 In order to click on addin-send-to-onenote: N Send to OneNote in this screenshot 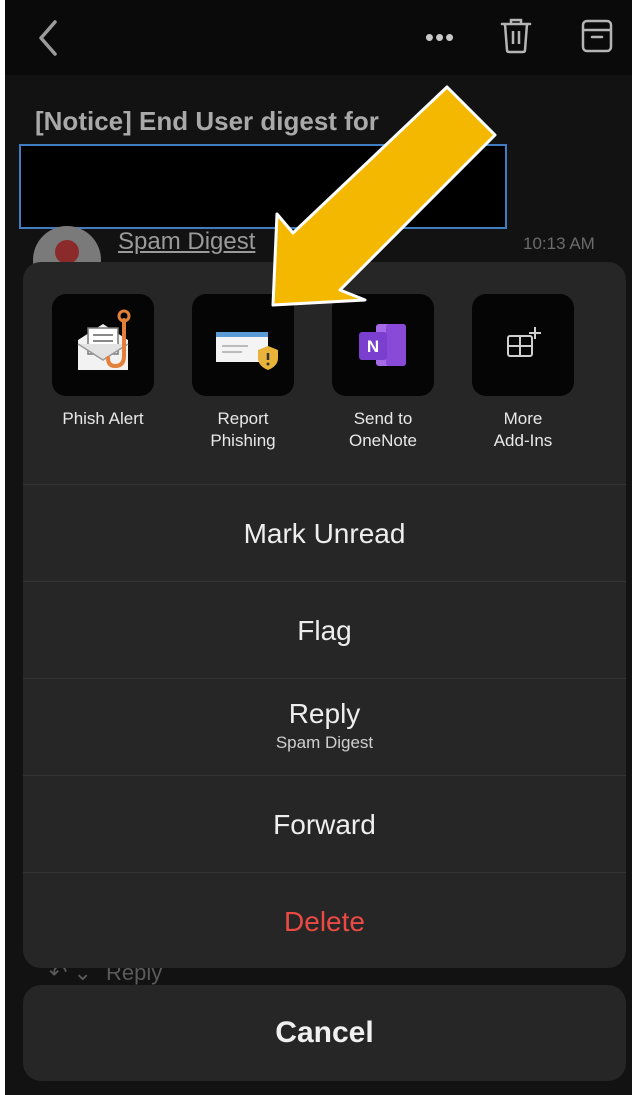, I will do `click(383, 373)`.